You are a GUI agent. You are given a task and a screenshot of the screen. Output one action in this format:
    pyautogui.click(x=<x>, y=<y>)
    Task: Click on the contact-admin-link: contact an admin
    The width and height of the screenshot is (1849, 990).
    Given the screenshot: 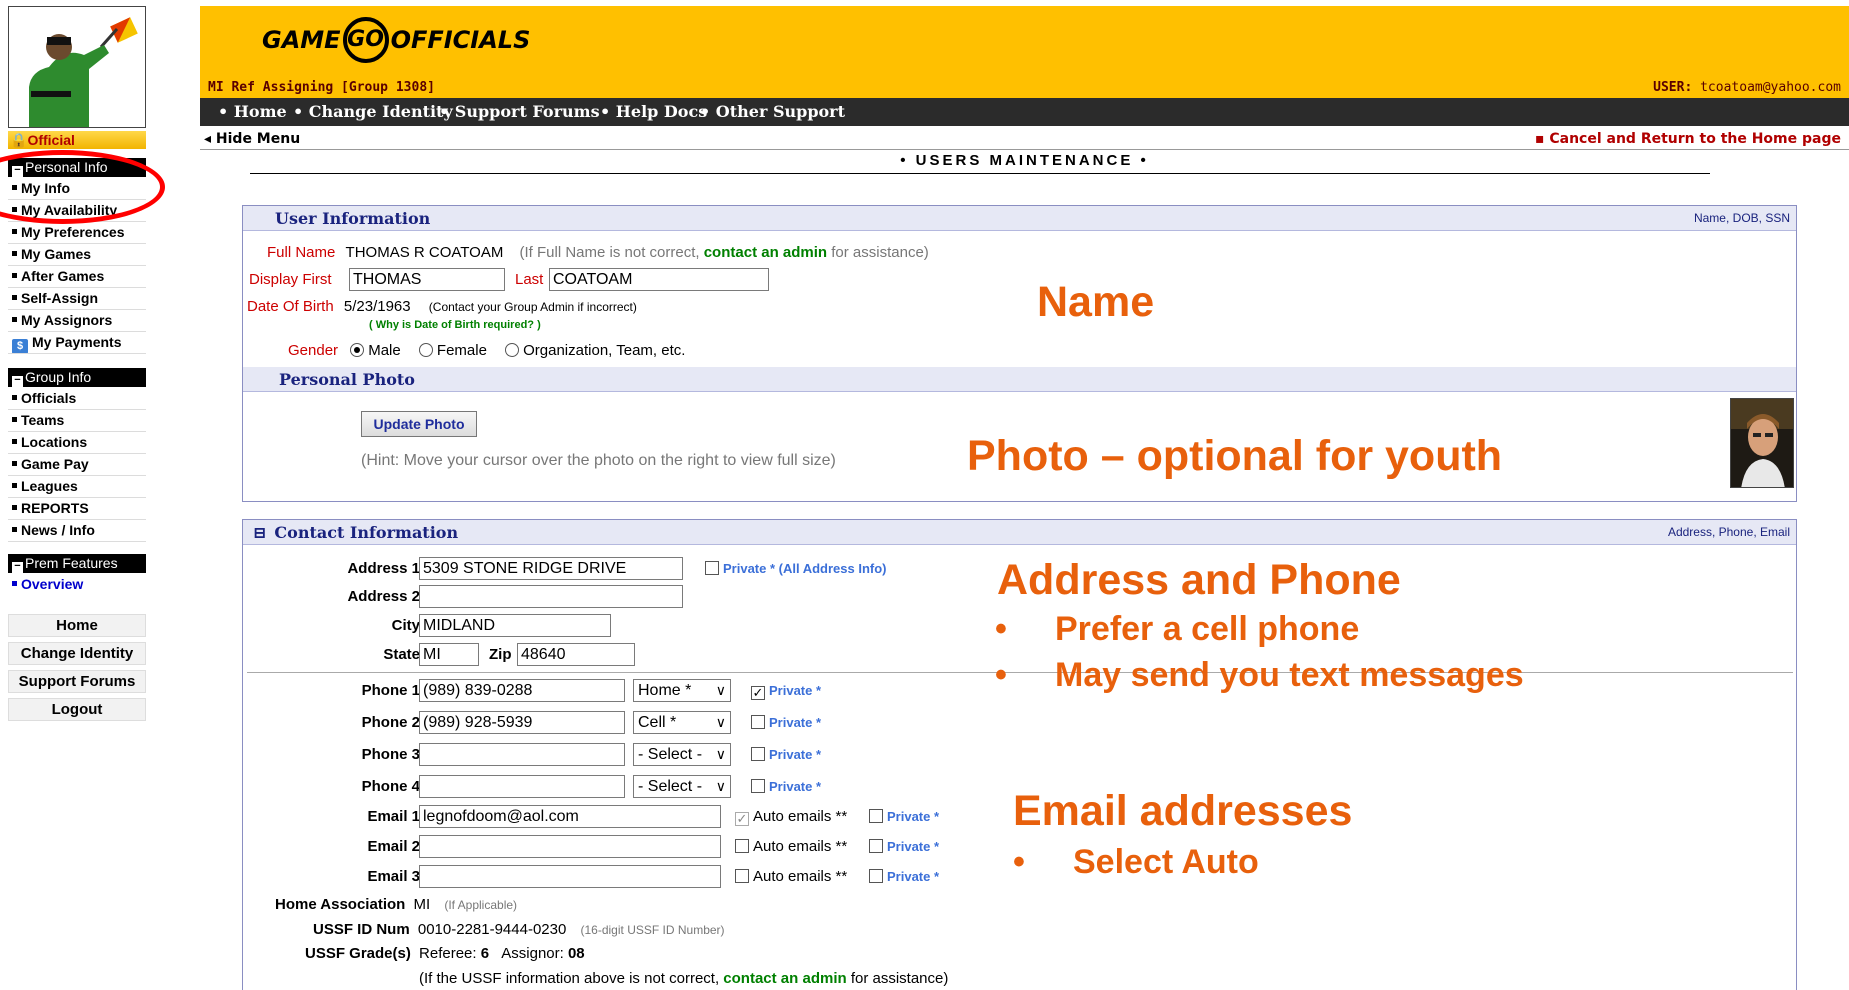 What is the action you would take?
    pyautogui.click(x=765, y=252)
    